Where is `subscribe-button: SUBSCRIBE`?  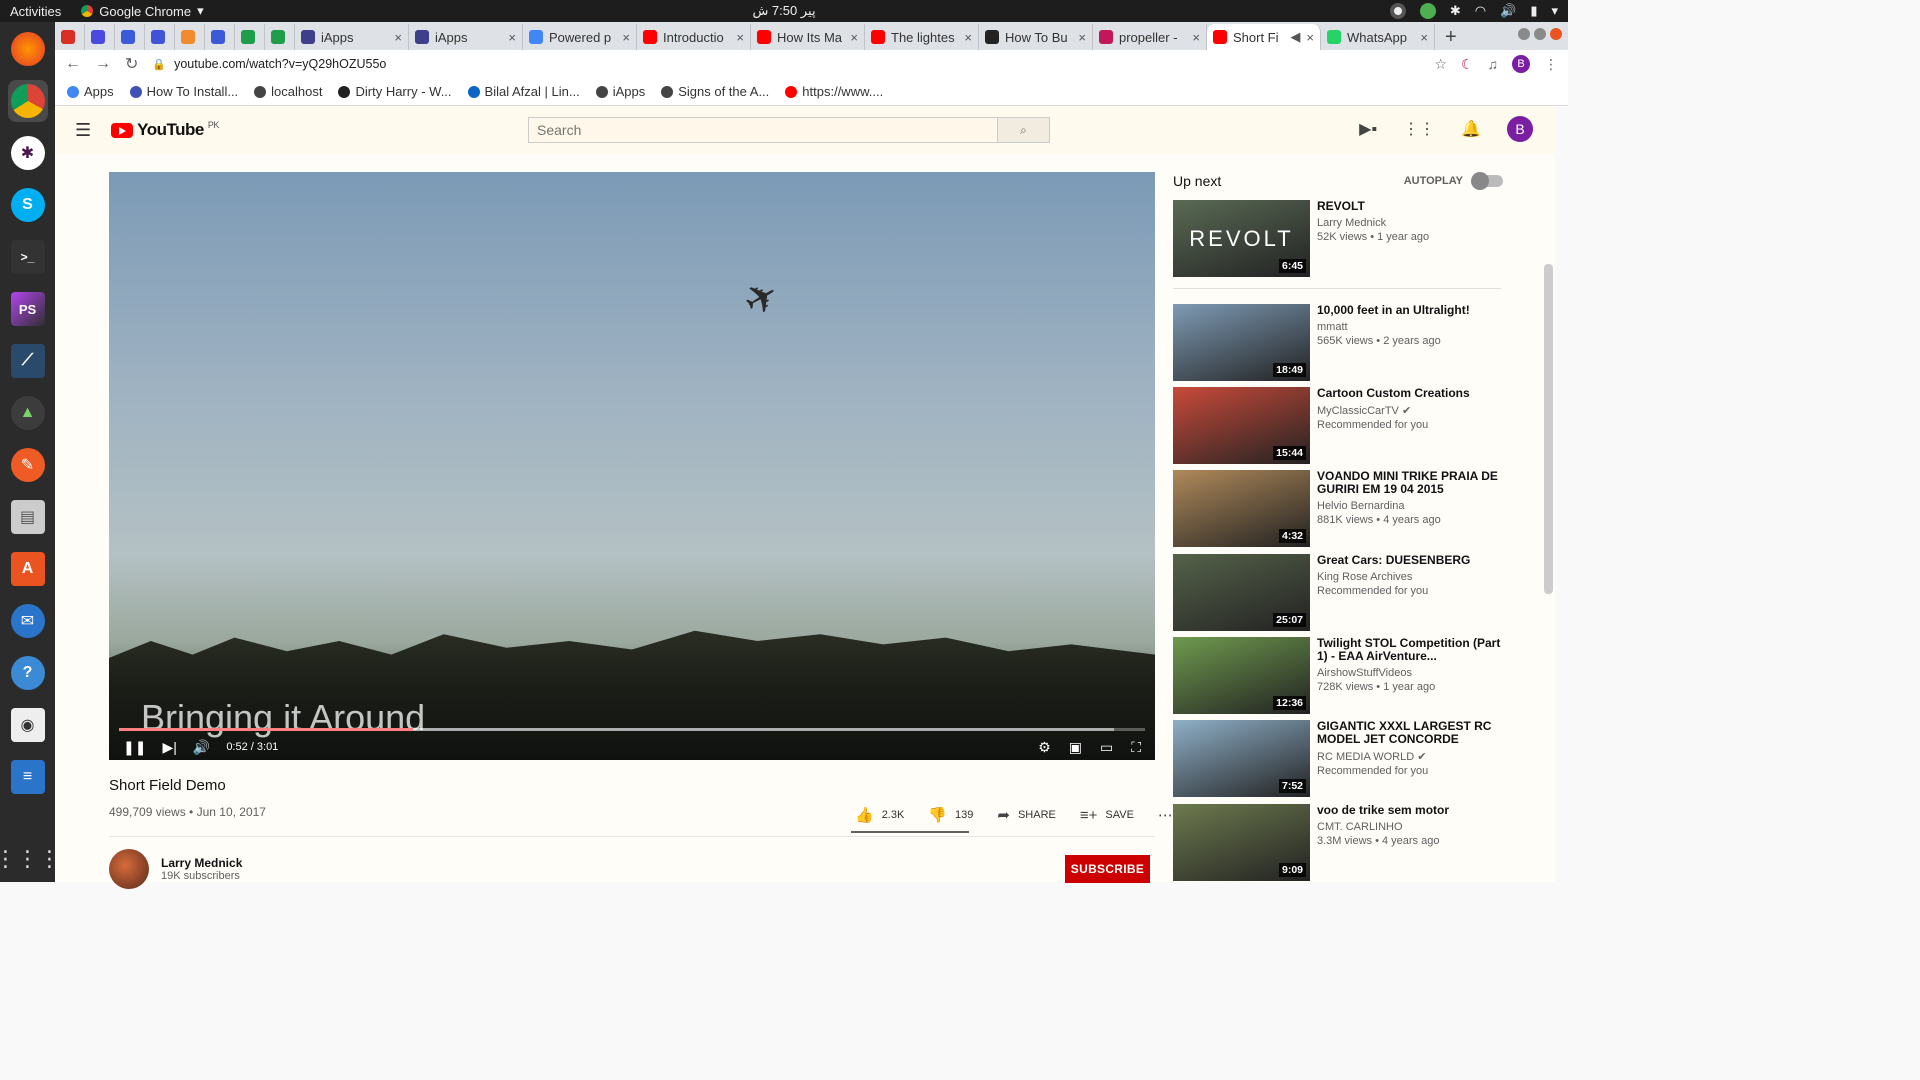 subscribe-button: SUBSCRIBE is located at coordinates (1107, 869).